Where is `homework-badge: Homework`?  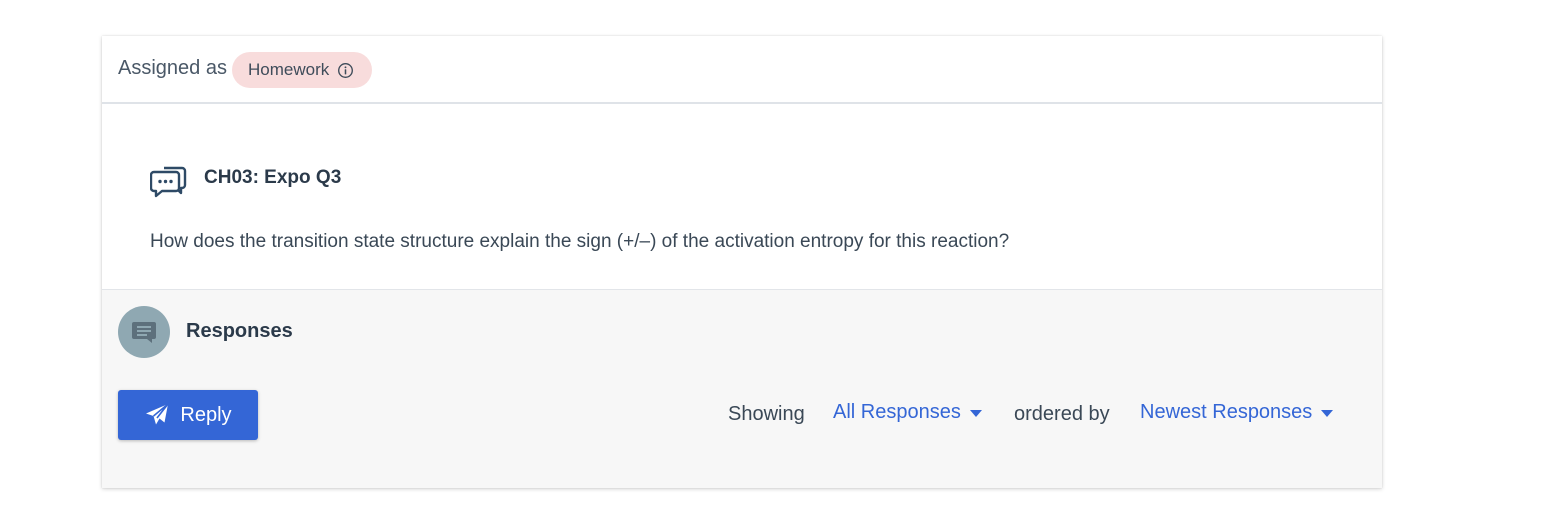 homework-badge: Homework is located at coordinates (302, 70).